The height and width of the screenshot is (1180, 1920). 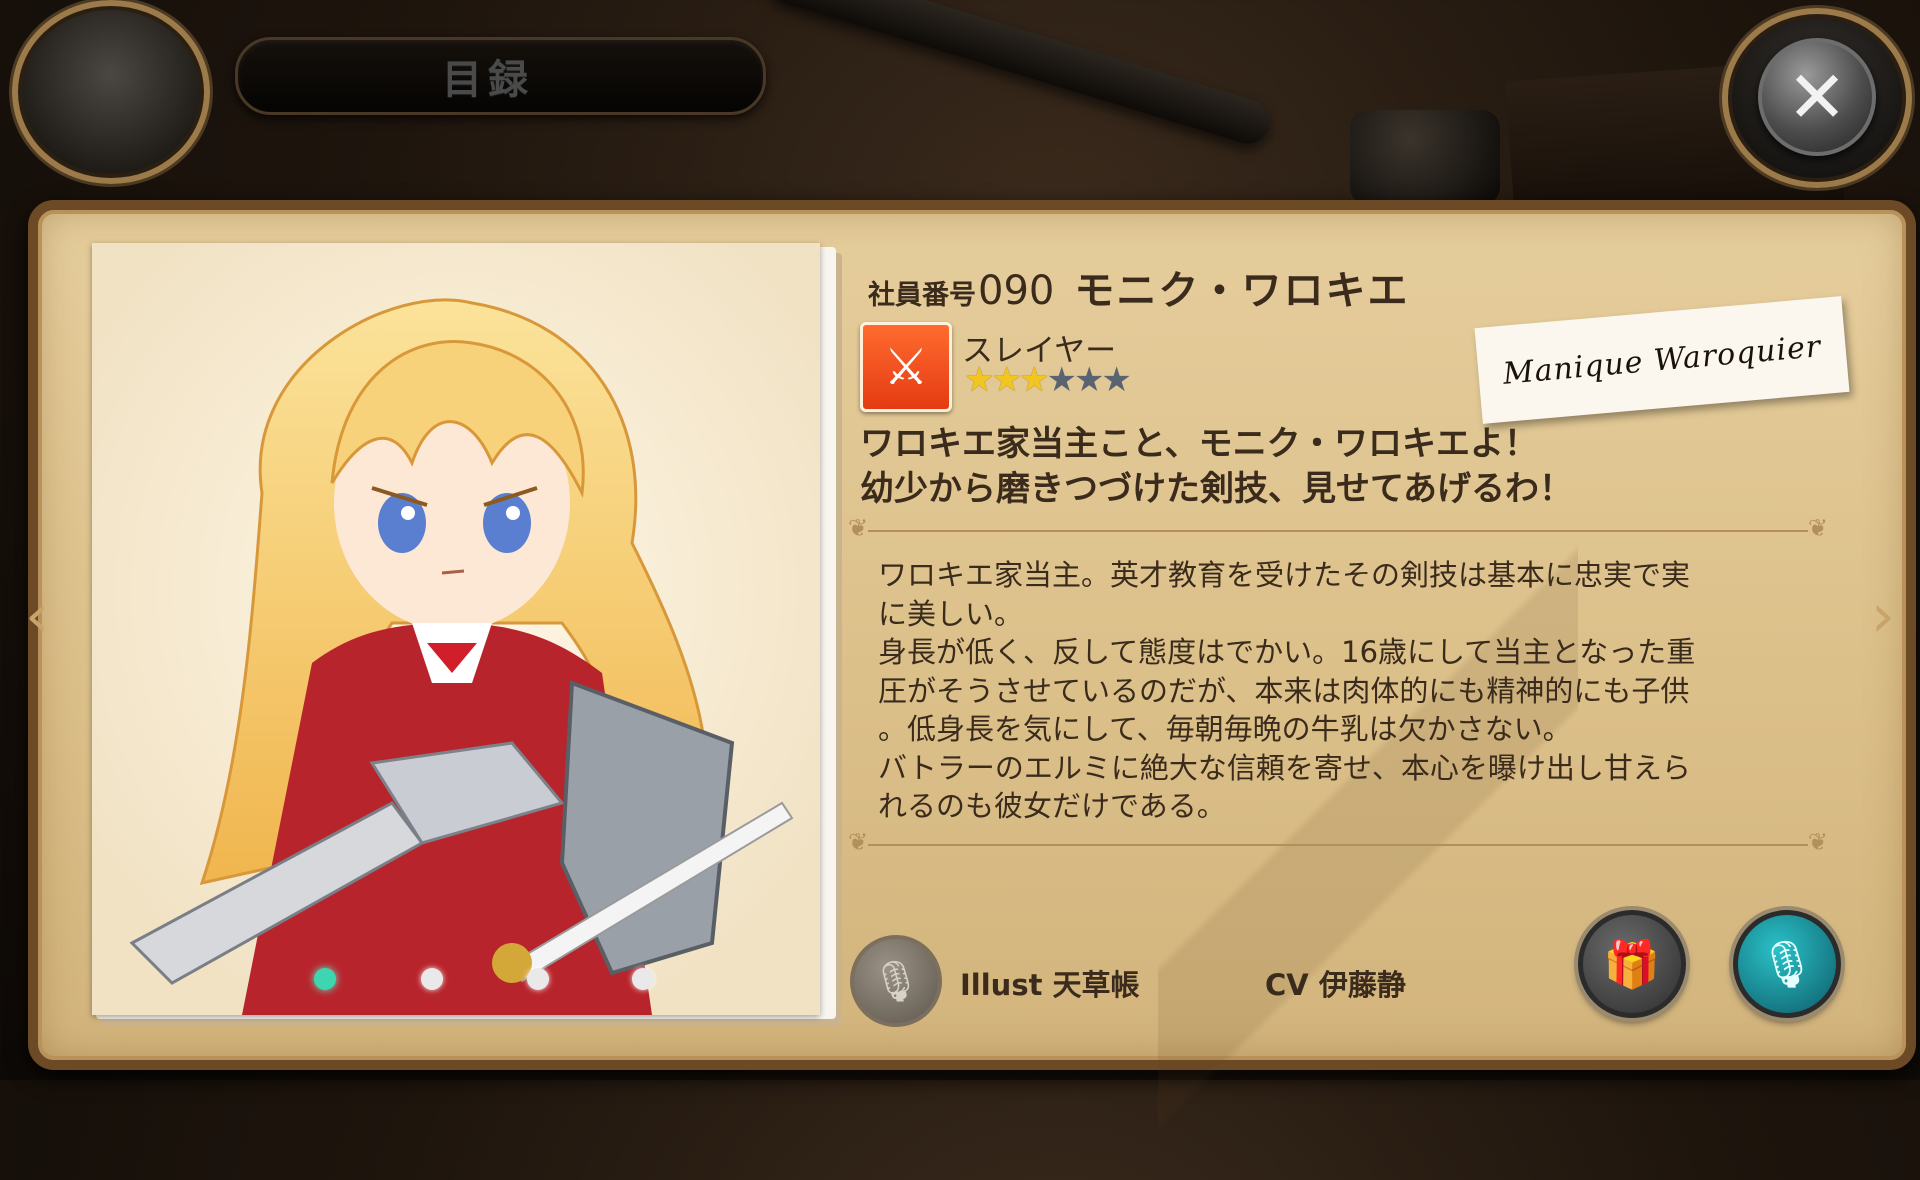 I want to click on prev-character-button: ‹, so click(x=37, y=616).